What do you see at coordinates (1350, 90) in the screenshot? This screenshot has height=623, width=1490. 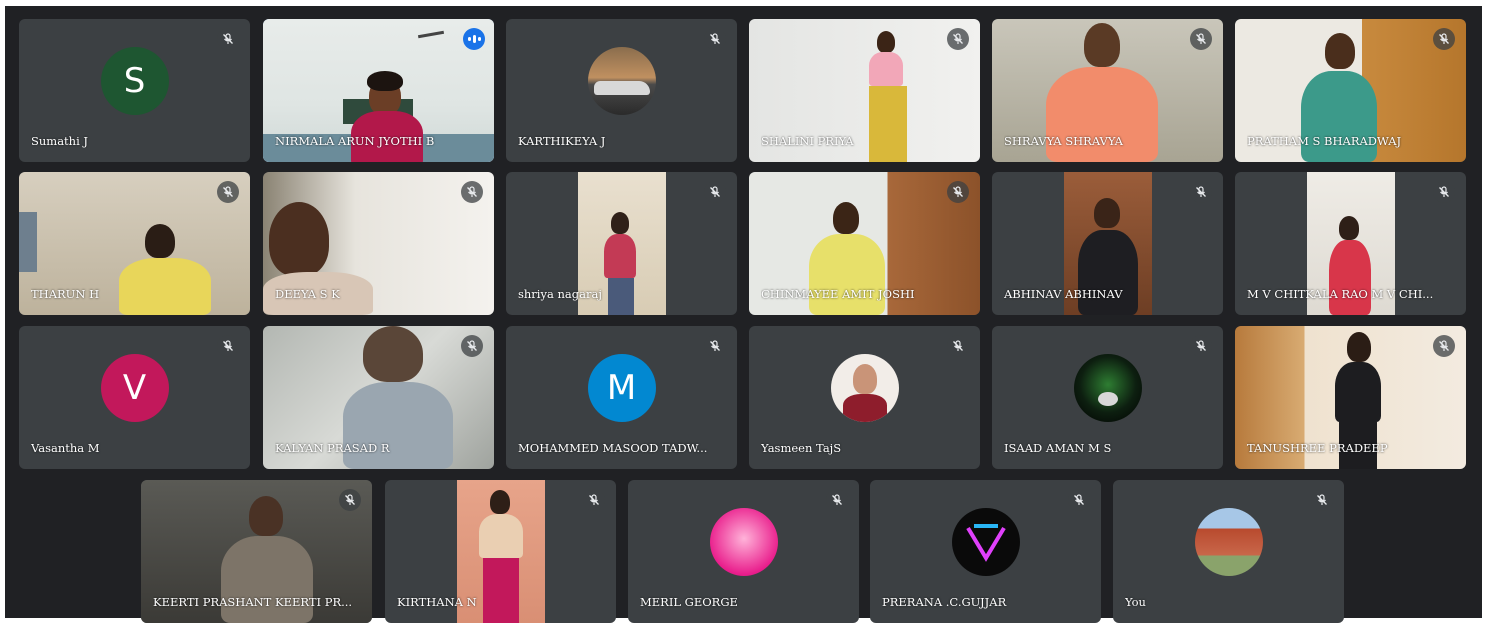 I see `participant-tile: PRATHAM S BHARADWAJ` at bounding box center [1350, 90].